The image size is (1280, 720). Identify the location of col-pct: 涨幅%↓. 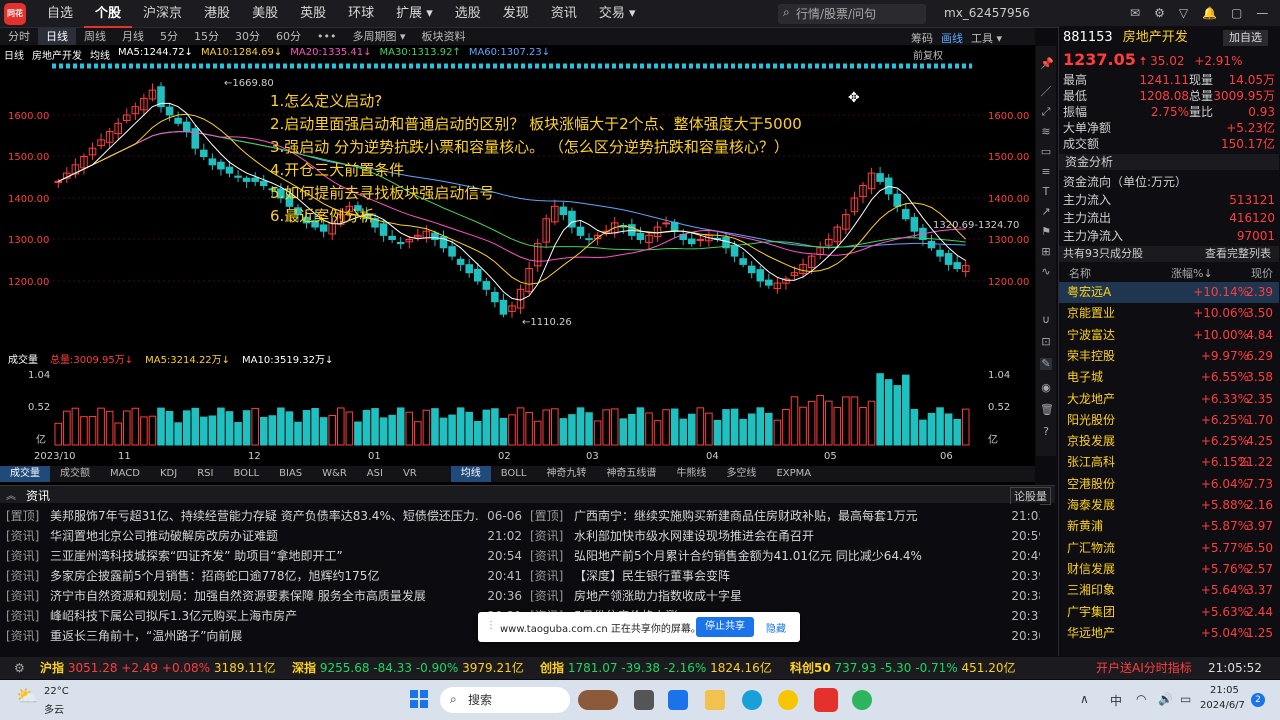
(1192, 274).